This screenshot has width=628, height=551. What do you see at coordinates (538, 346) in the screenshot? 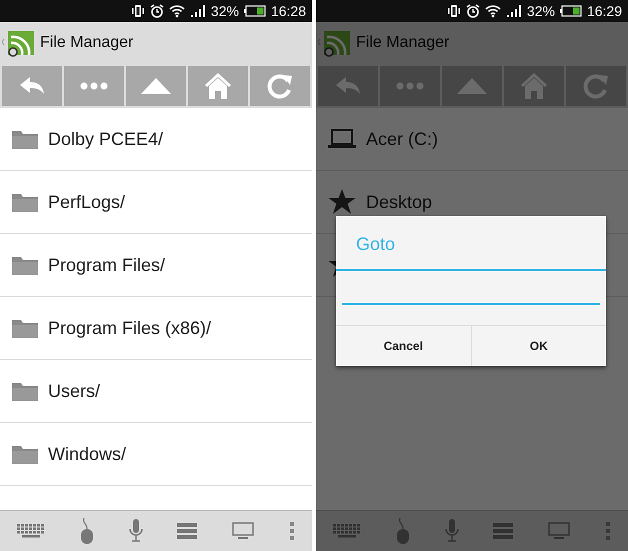
I see `dialog-button: OK` at bounding box center [538, 346].